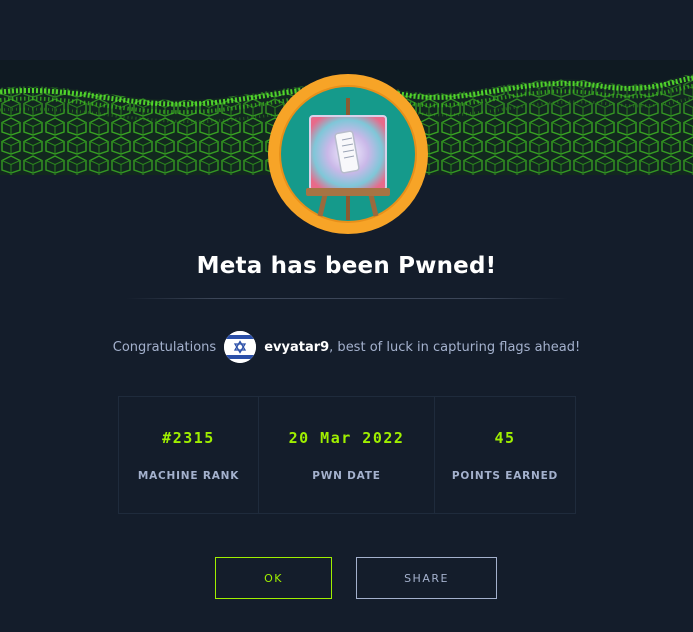 The height and width of the screenshot is (632, 693). Describe the element at coordinates (296, 347) in the screenshot. I see `username-link: evyatar9` at that location.